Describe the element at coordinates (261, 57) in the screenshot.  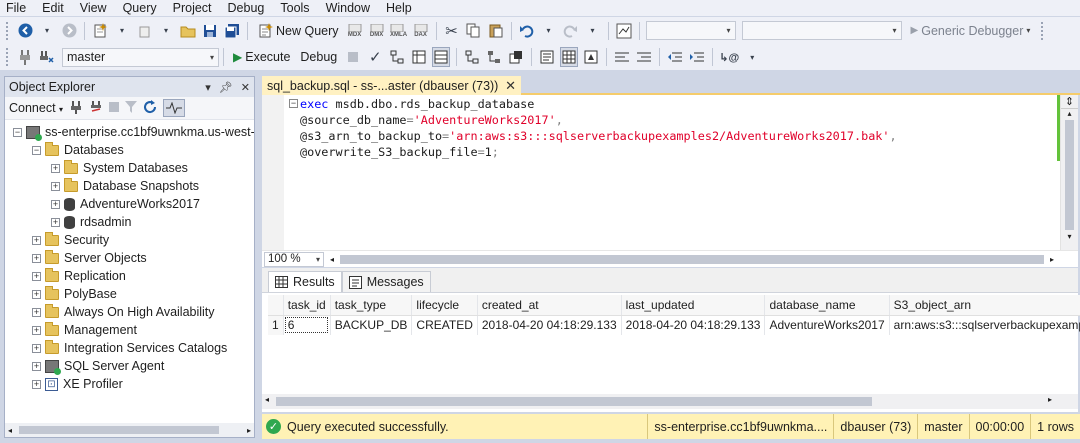
I see `execute-button: ▶ Execute` at that location.